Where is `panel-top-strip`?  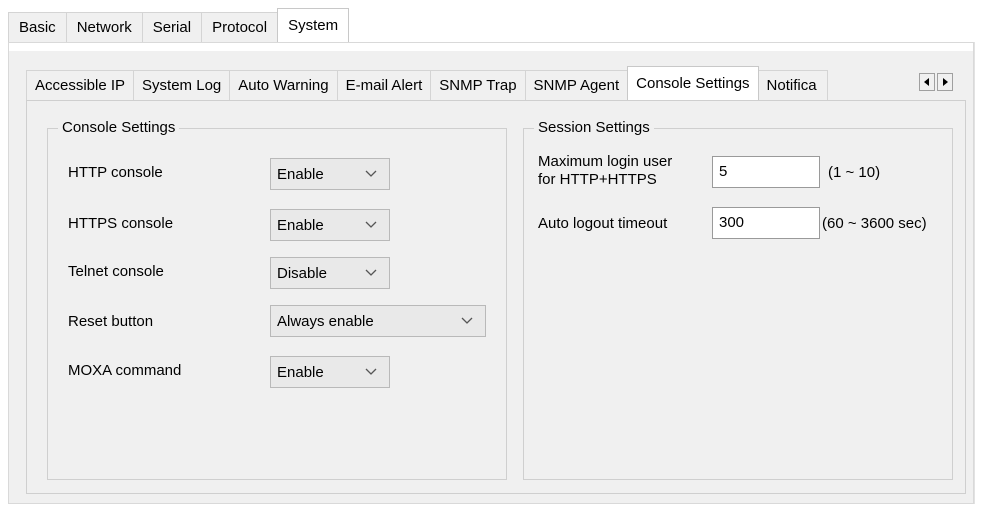
panel-top-strip is located at coordinates (491, 47).